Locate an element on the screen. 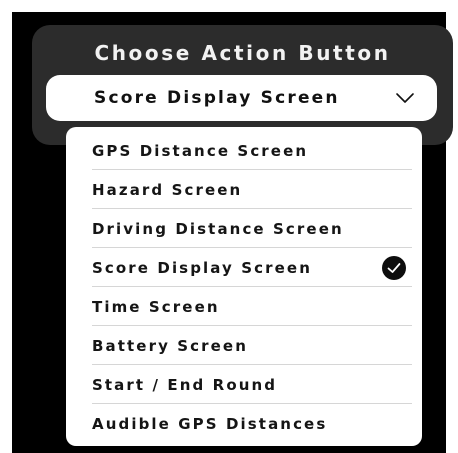 This screenshot has width=458, height=453. menu-item-label: Score Display Screen is located at coordinates (202, 268).